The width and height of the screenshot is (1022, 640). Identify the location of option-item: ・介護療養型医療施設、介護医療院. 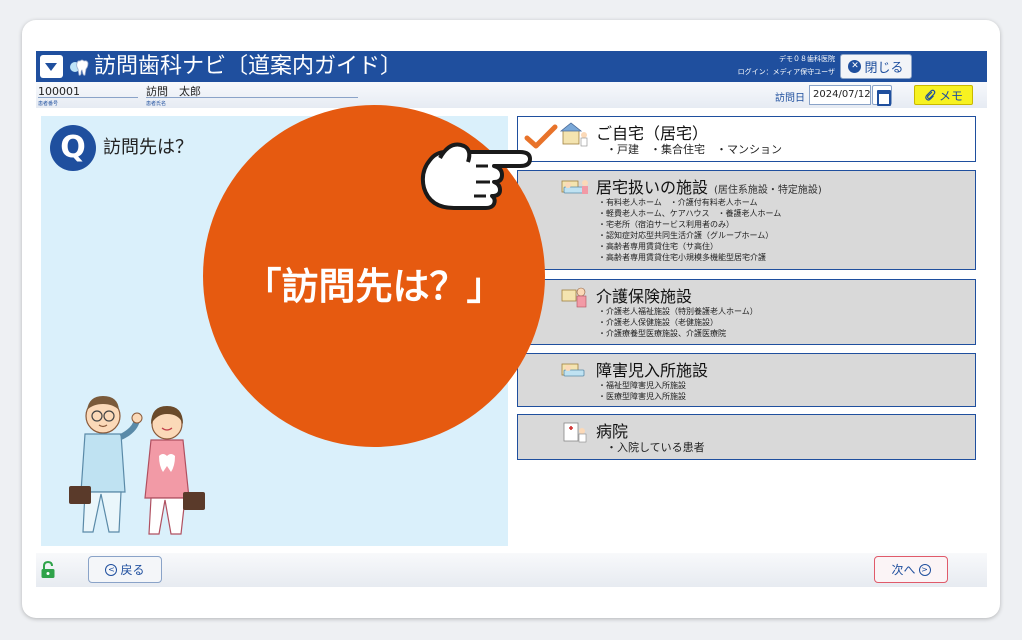
(662, 333).